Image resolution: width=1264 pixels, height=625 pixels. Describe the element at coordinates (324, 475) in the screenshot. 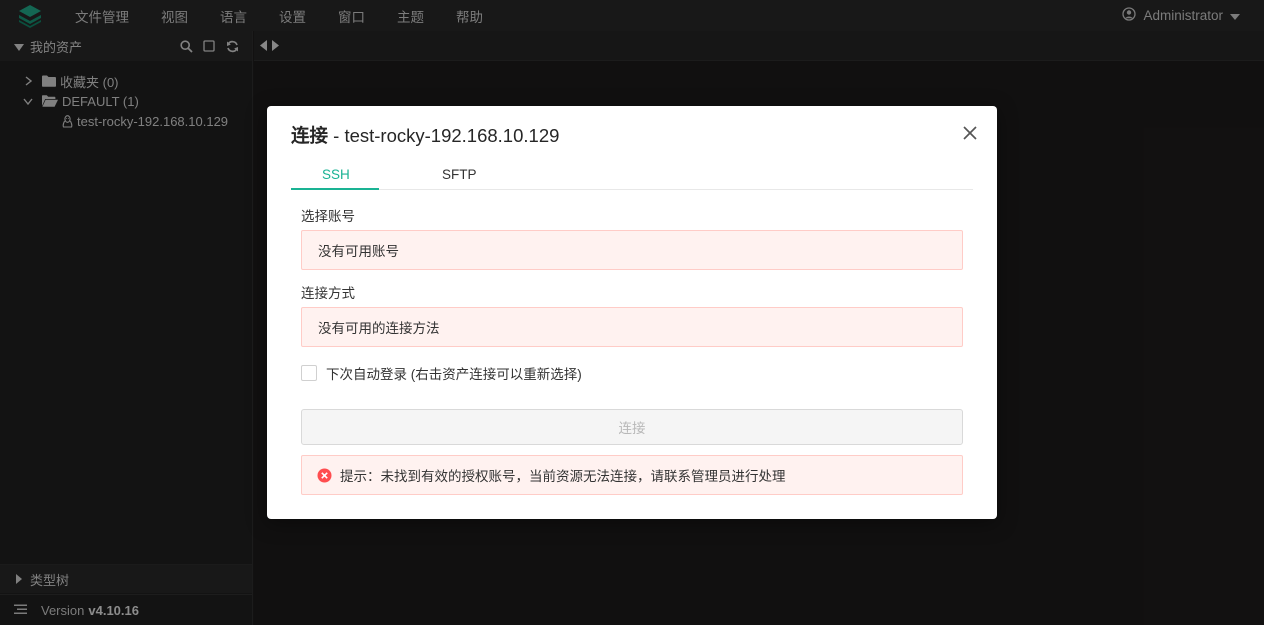

I see `error-circle-icon` at that location.